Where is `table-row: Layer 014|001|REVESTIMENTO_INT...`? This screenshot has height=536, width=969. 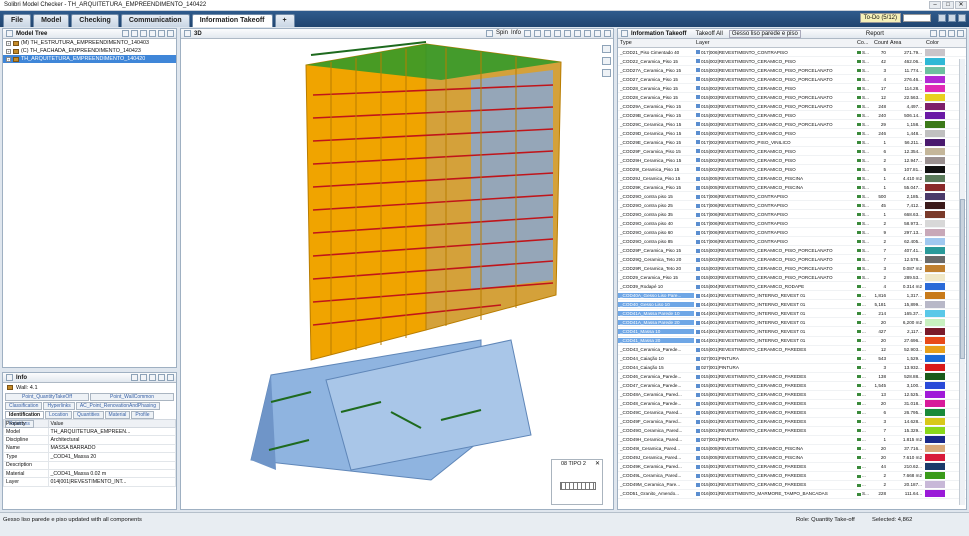 table-row: Layer 014|001|REVESTIMENTO_INT... is located at coordinates (90, 482).